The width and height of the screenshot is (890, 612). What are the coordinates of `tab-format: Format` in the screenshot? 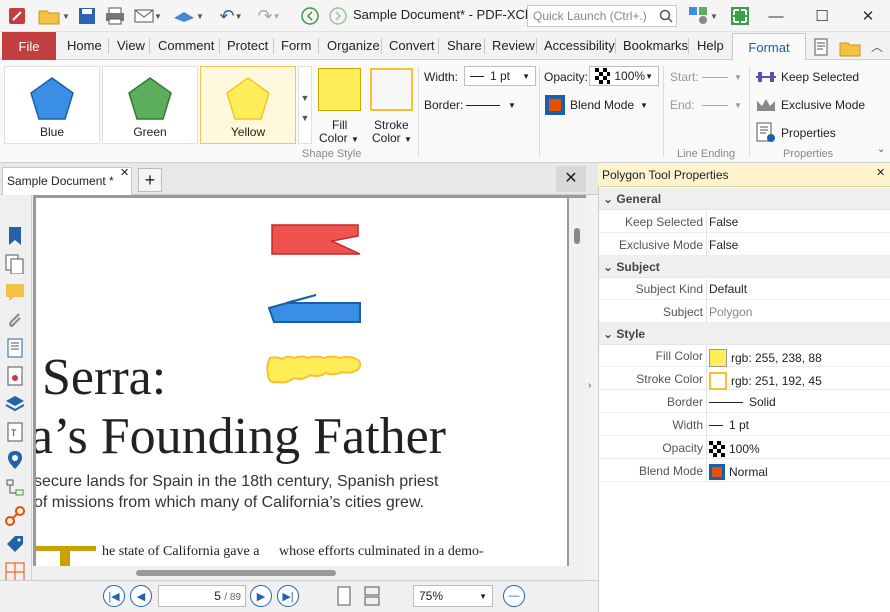 It's located at (769, 47).